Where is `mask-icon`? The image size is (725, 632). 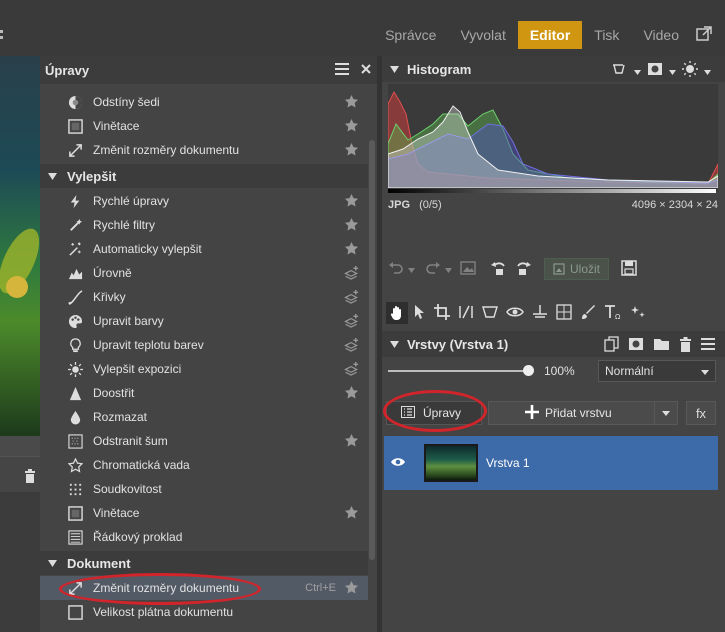
mask-icon is located at coordinates (655, 70).